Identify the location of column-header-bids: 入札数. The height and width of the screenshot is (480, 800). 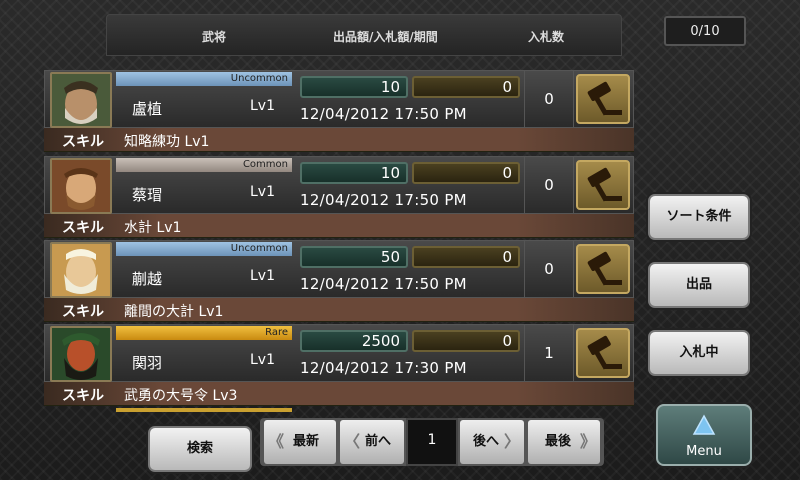
(546, 37).